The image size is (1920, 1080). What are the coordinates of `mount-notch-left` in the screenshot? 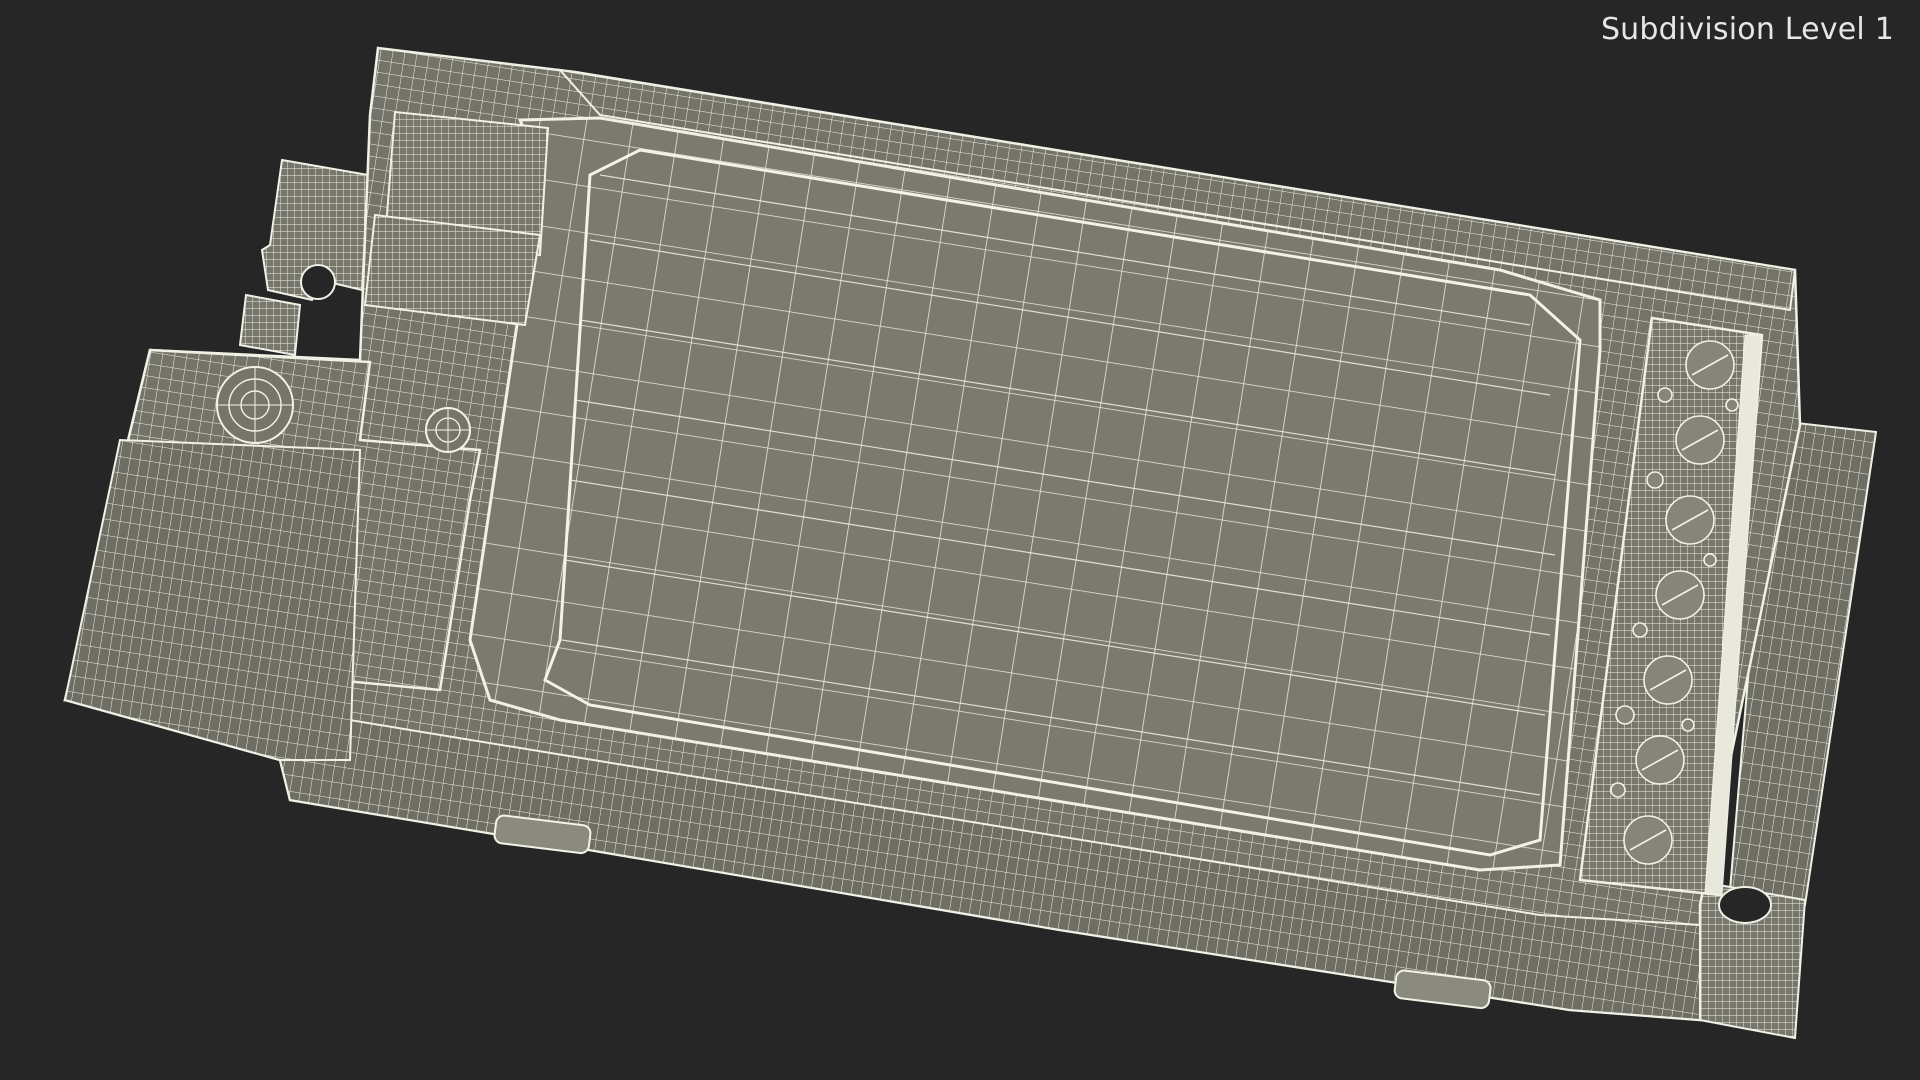 It's located at (318, 282).